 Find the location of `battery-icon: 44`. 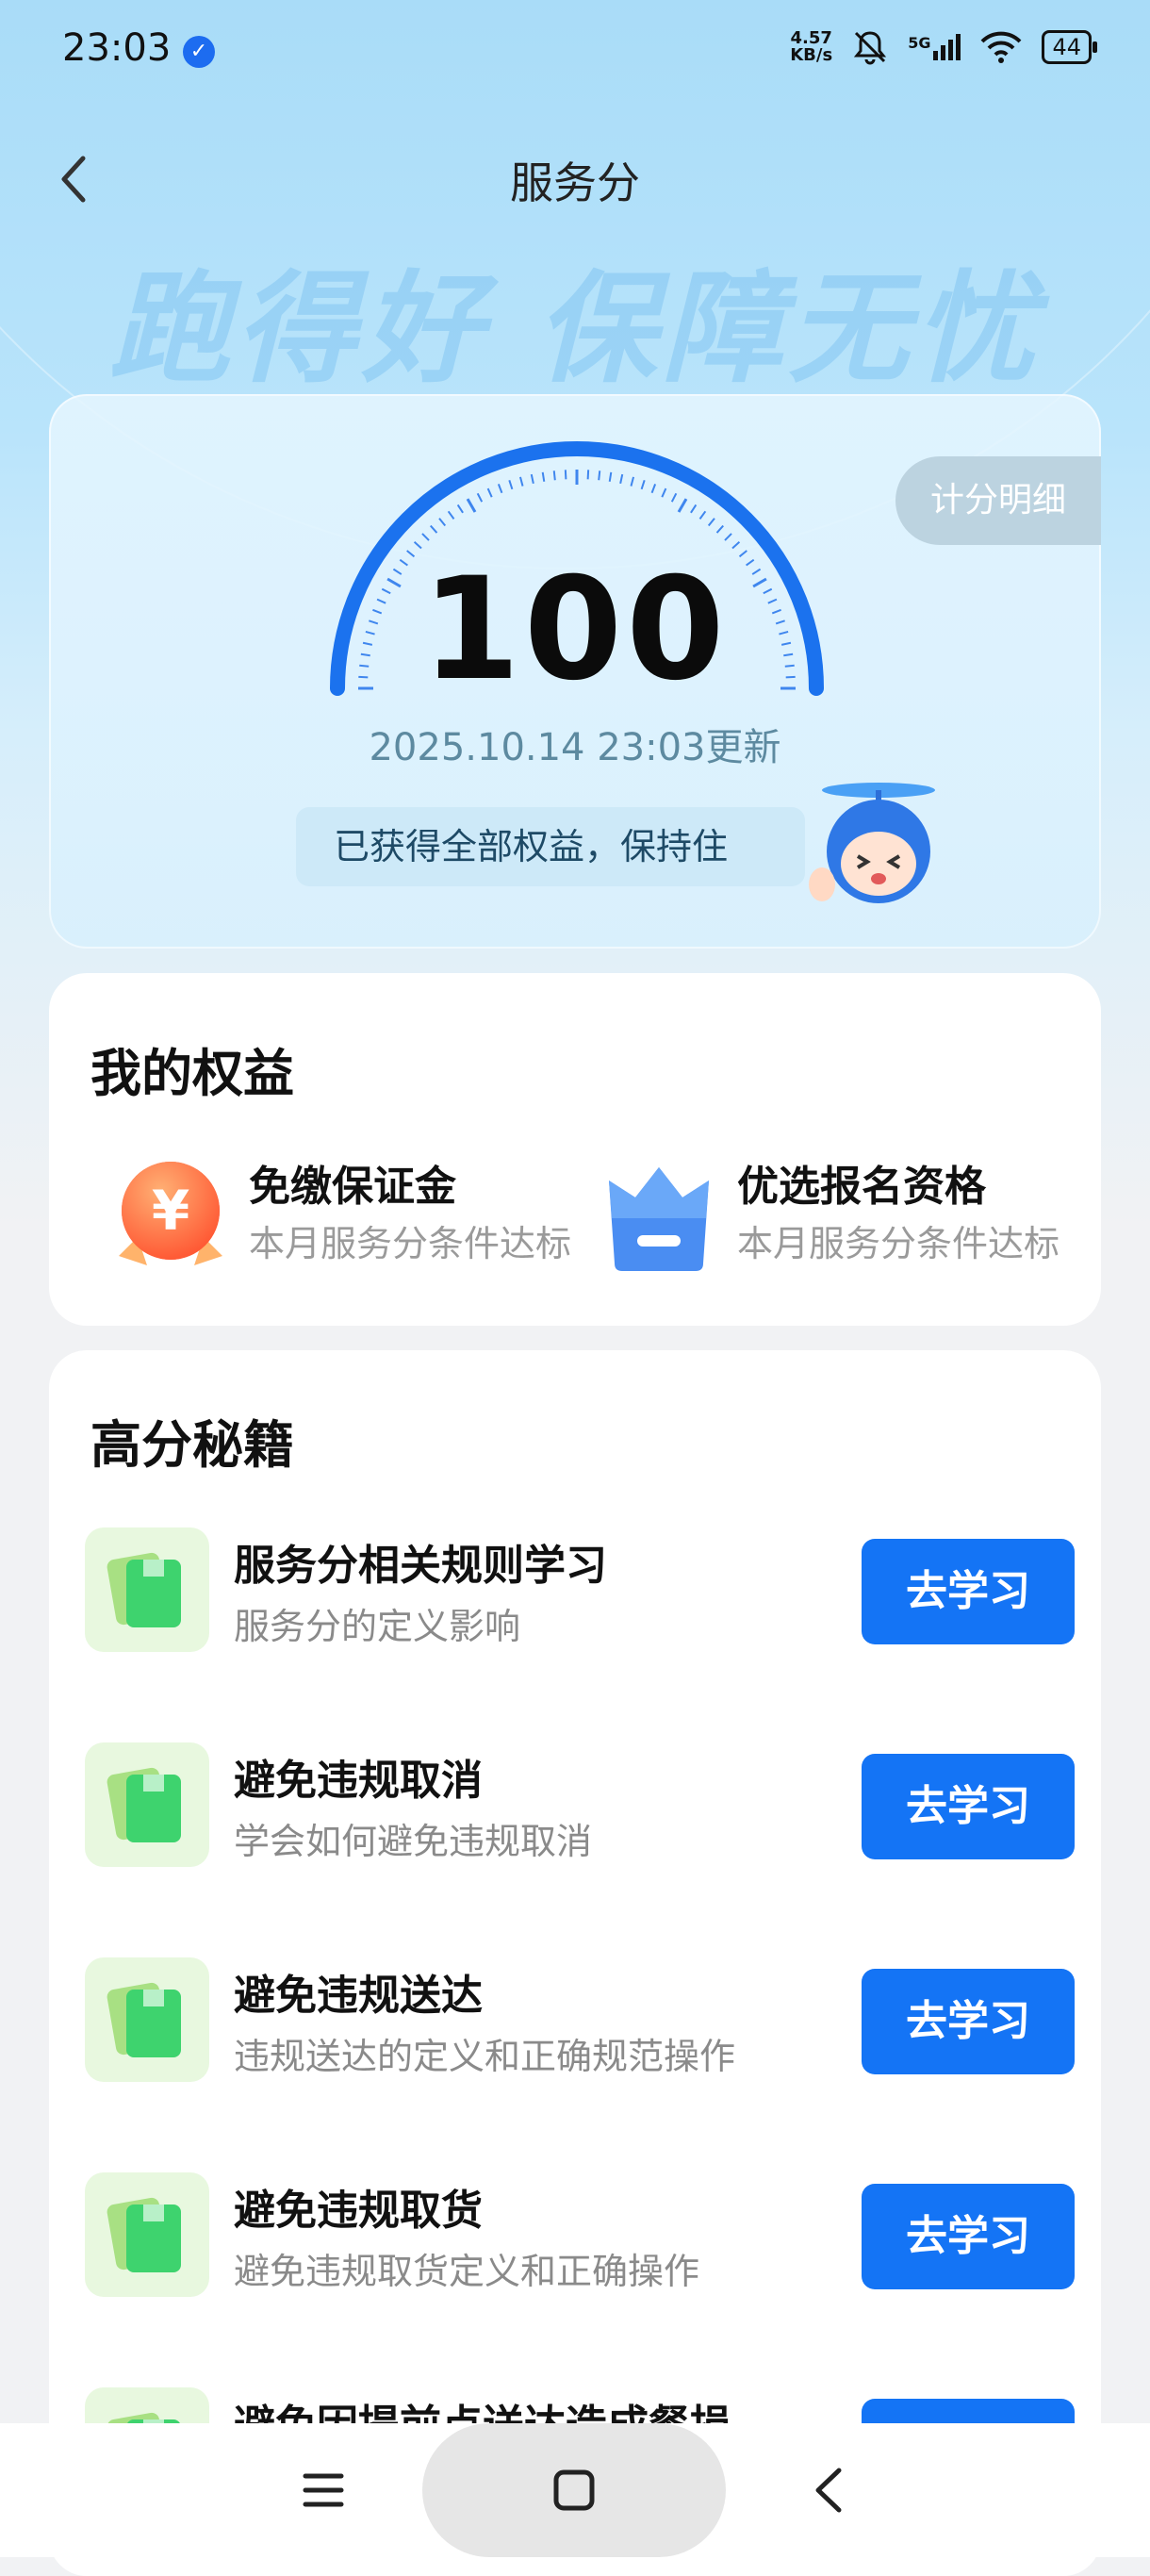

battery-icon: 44 is located at coordinates (1070, 47).